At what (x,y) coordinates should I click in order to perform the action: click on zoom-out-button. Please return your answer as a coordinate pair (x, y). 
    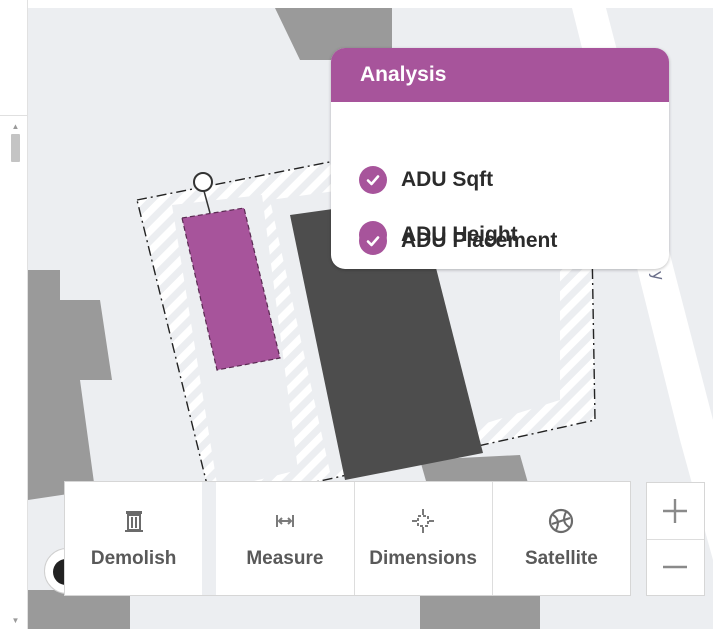
    Looking at the image, I should click on (675, 567).